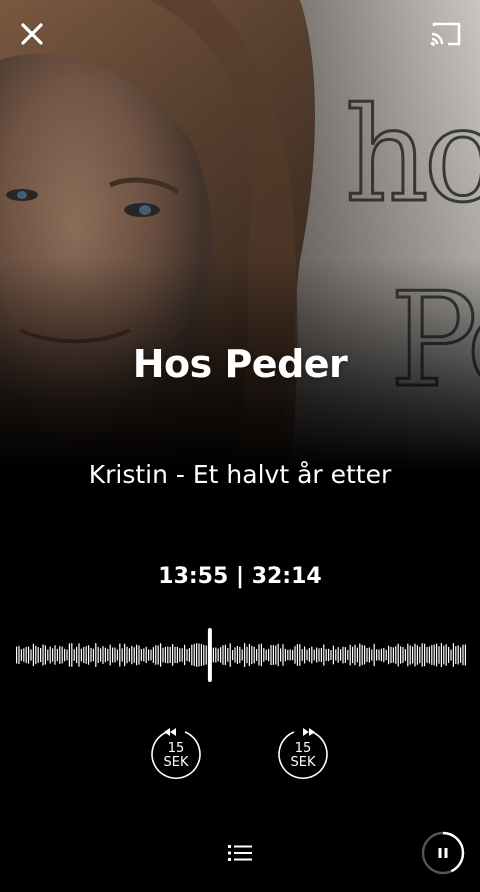 The image size is (480, 892). I want to click on pause-icon, so click(443, 853).